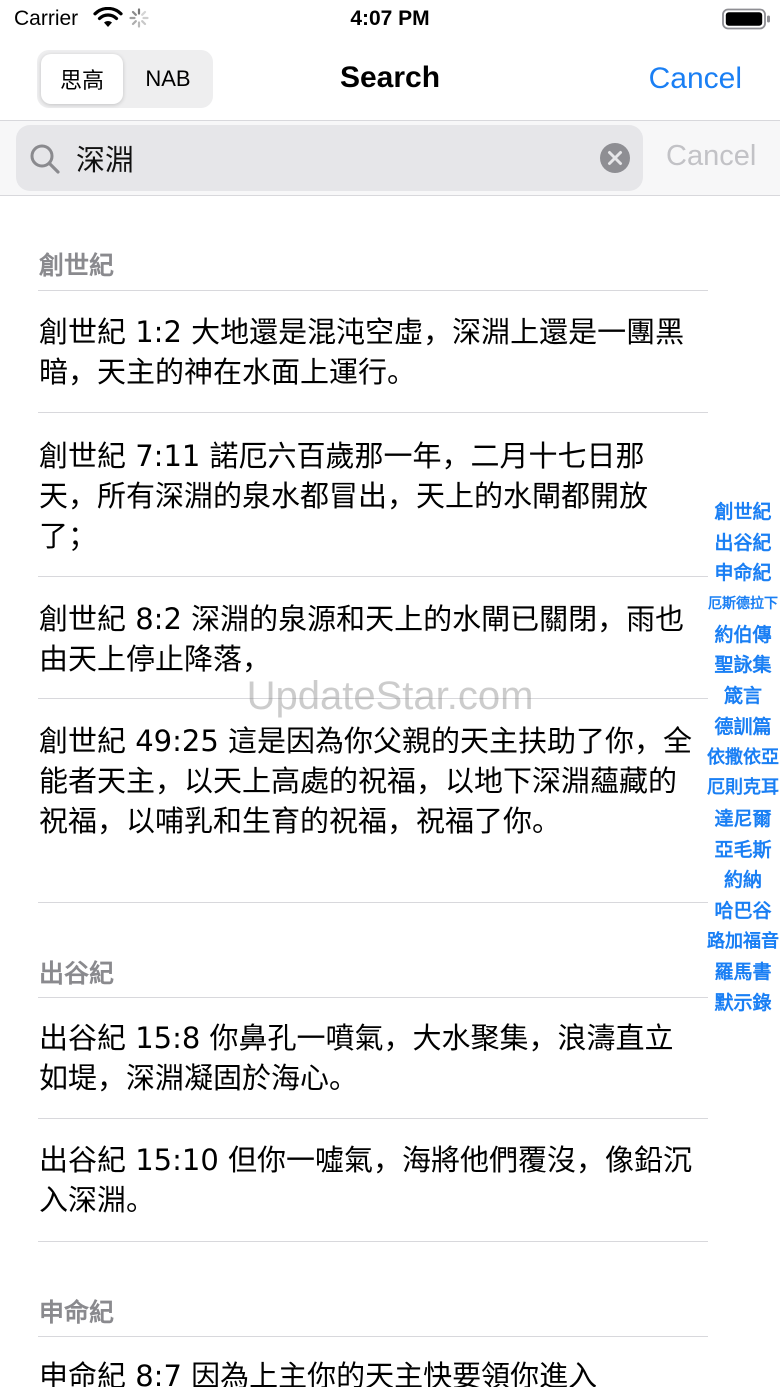  What do you see at coordinates (743, 604) in the screenshot?
I see `index-item: 厄斯德拉下` at bounding box center [743, 604].